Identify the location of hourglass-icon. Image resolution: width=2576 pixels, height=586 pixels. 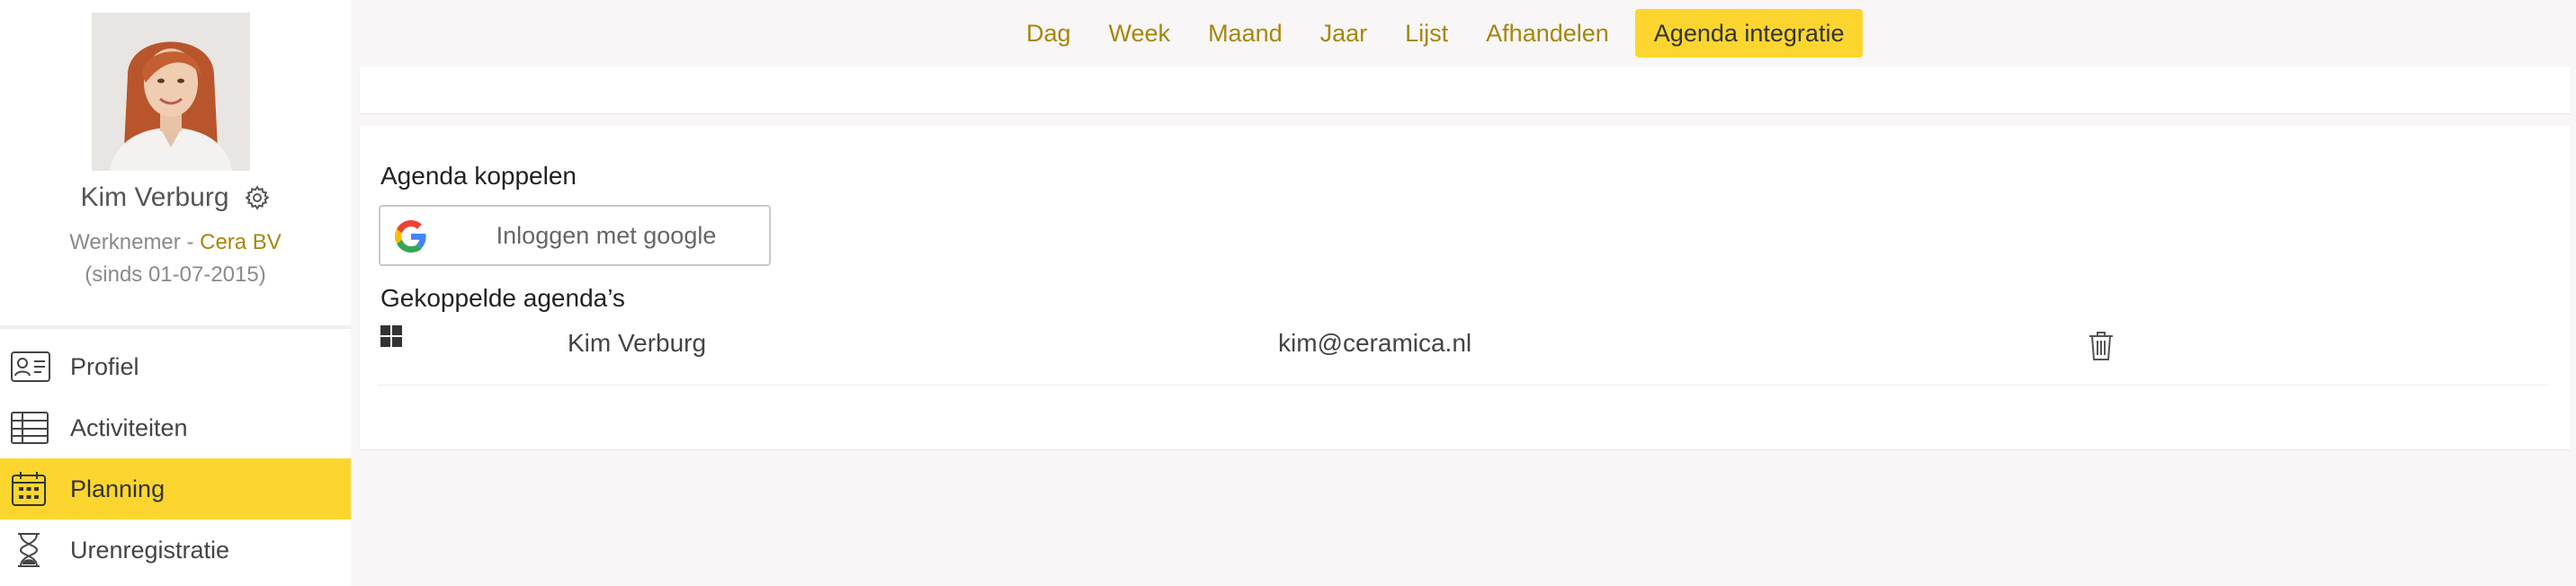
(30, 550).